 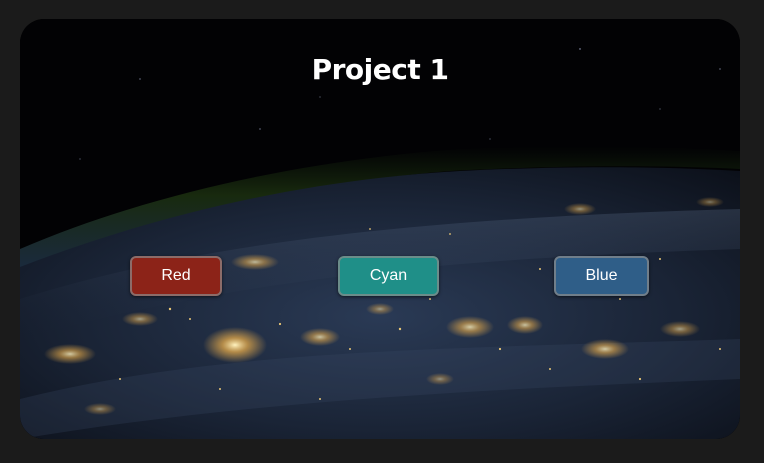 I want to click on cyan-button: Cyan, so click(x=388, y=276).